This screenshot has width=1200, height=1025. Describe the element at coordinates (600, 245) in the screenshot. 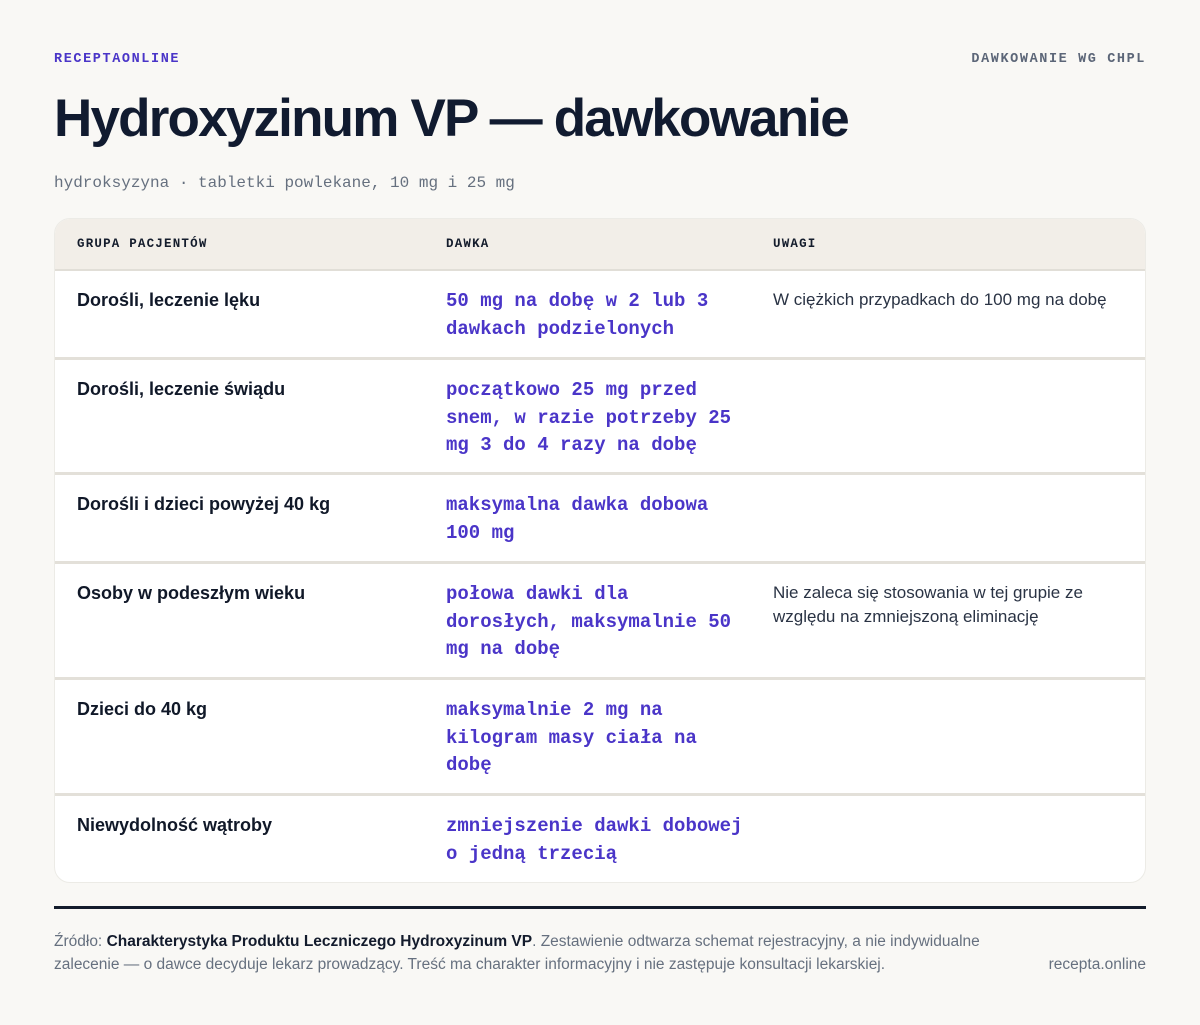

I see `table-header: GRUPA PACJENTÓW DAWKA UWAGI` at that location.